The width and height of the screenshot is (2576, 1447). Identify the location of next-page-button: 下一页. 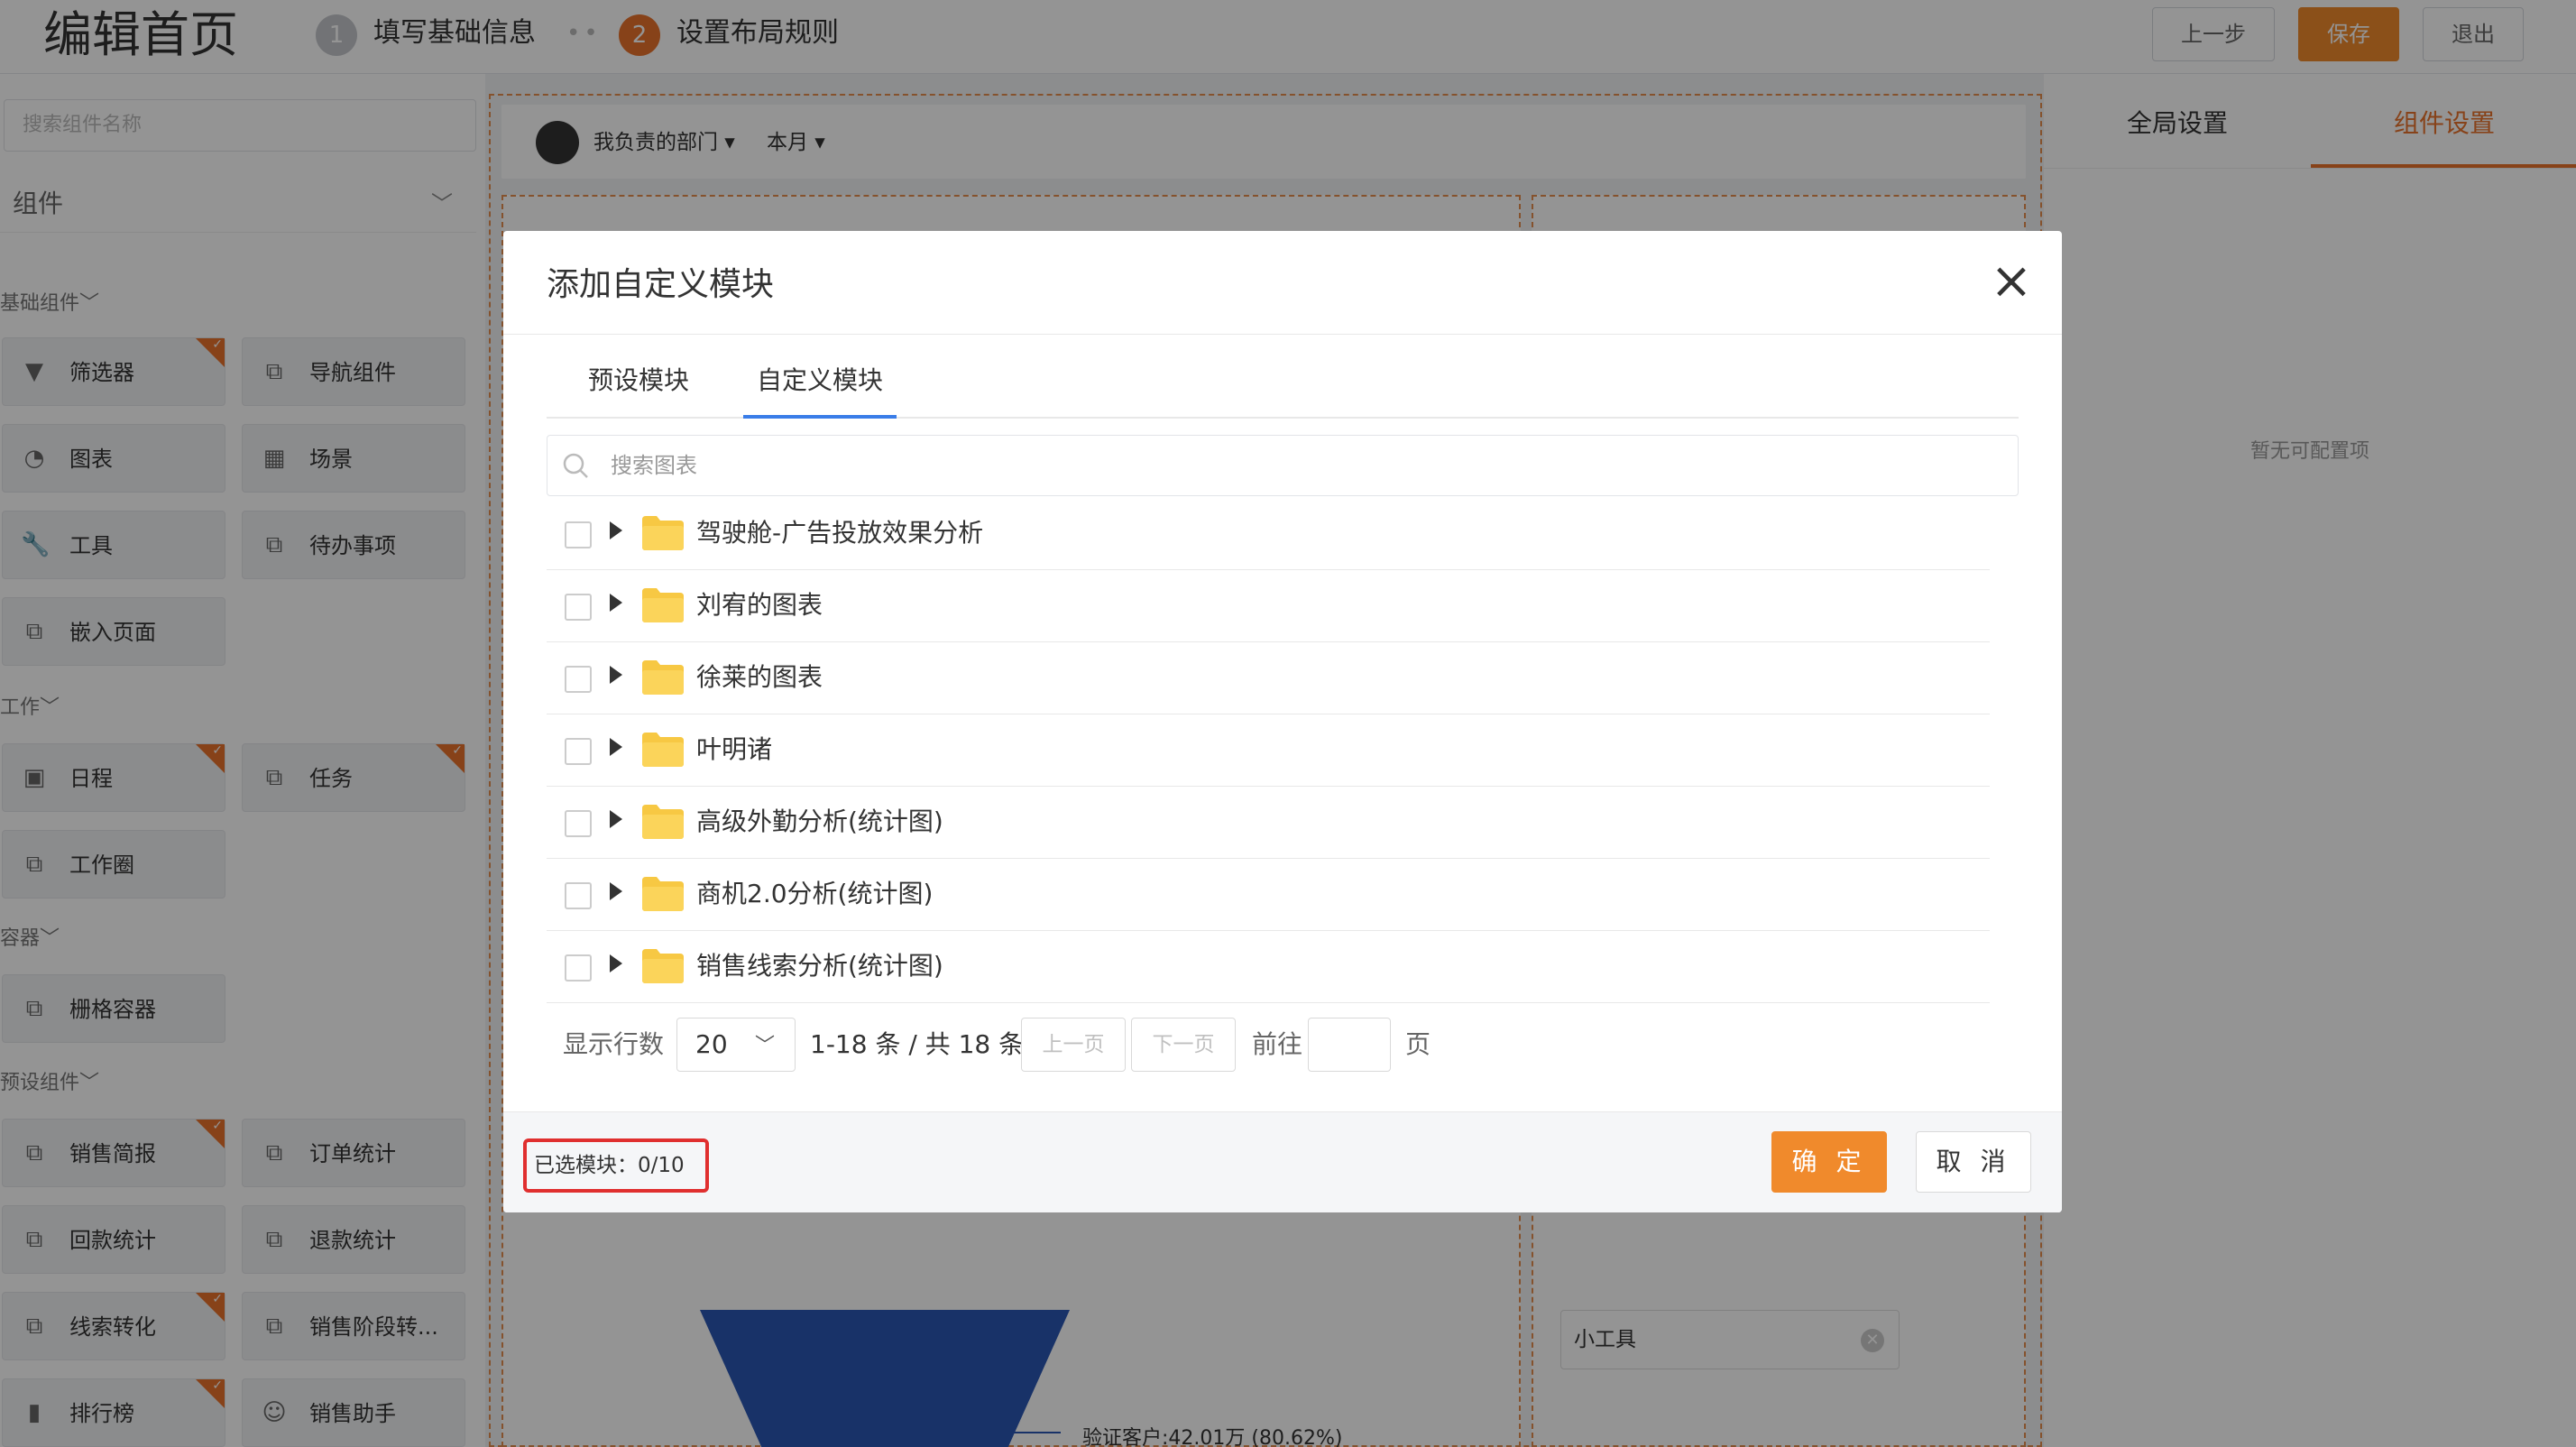
(1184, 1045).